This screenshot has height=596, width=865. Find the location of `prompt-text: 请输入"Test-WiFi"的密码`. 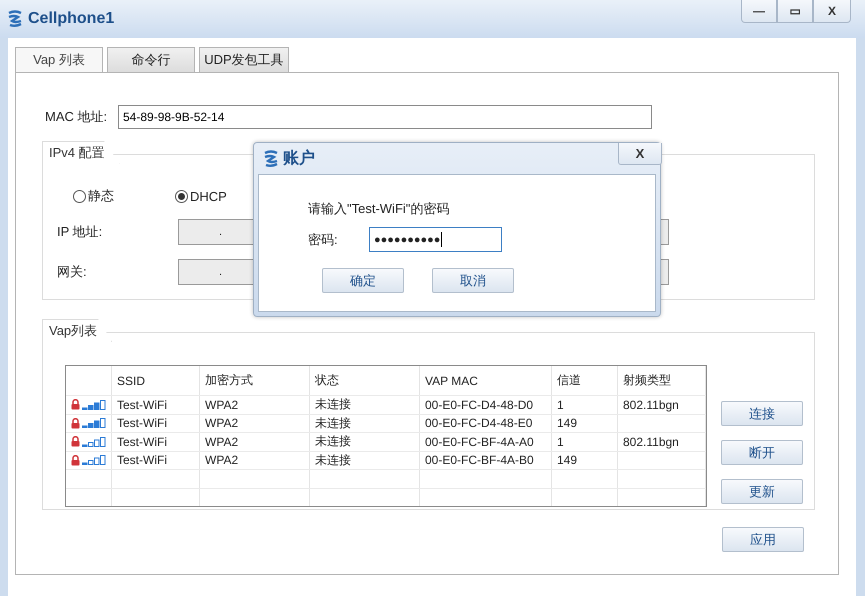

prompt-text: 请输入"Test-WiFi"的密码 is located at coordinates (379, 209).